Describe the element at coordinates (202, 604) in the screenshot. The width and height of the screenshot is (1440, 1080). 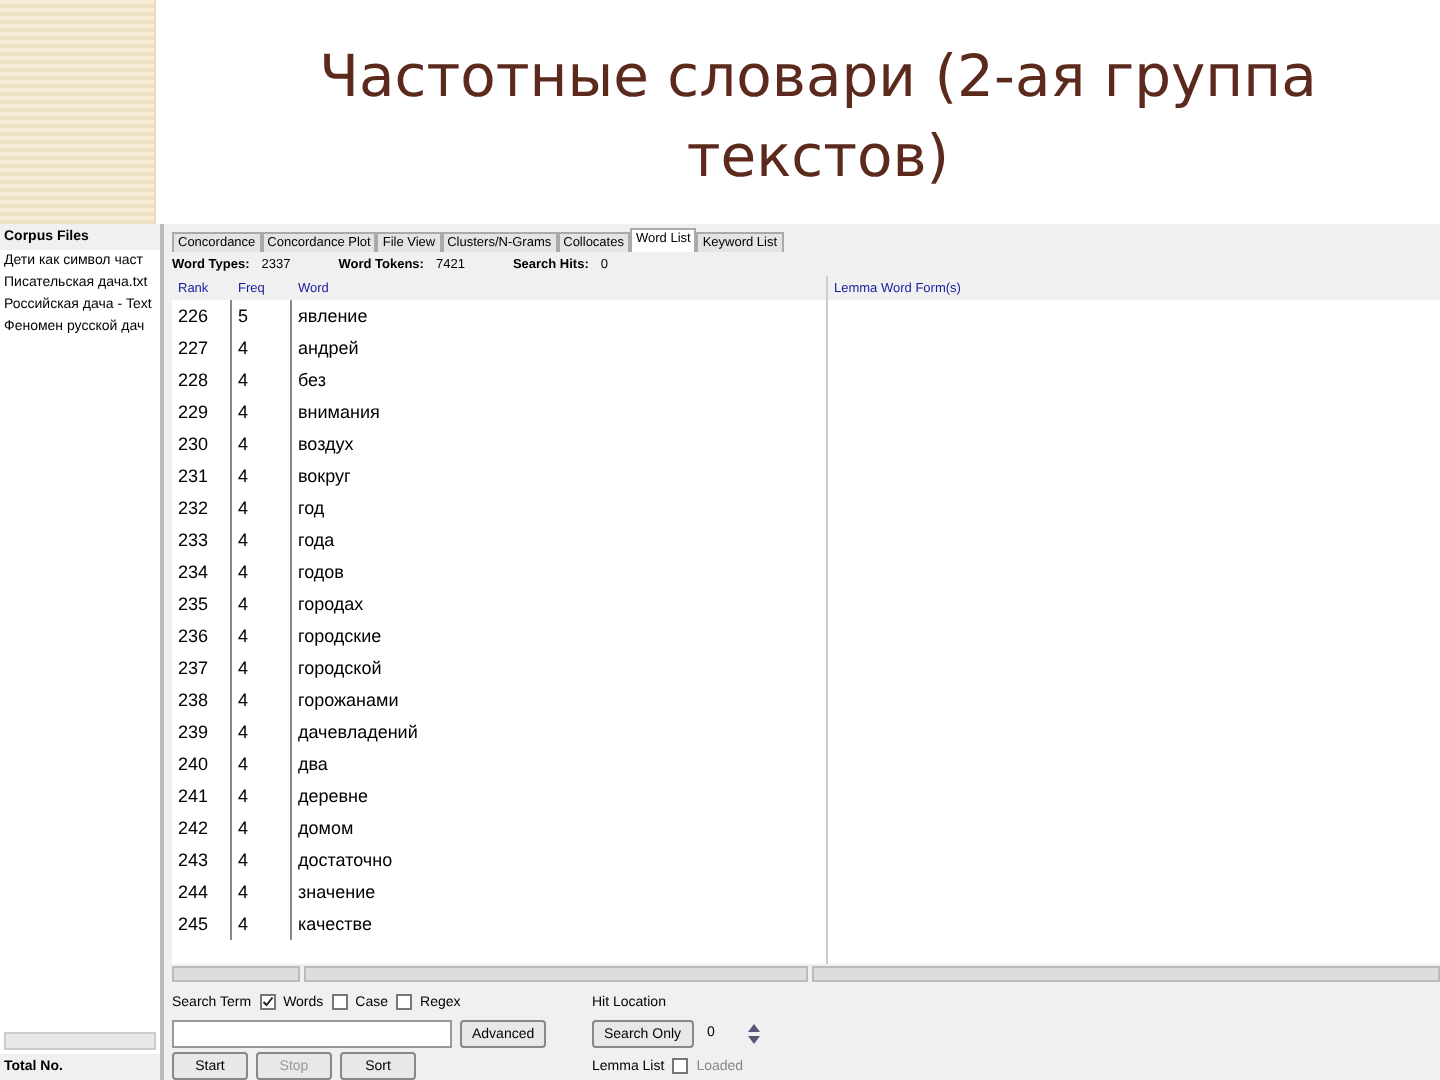
I see `rank-cell: 235` at that location.